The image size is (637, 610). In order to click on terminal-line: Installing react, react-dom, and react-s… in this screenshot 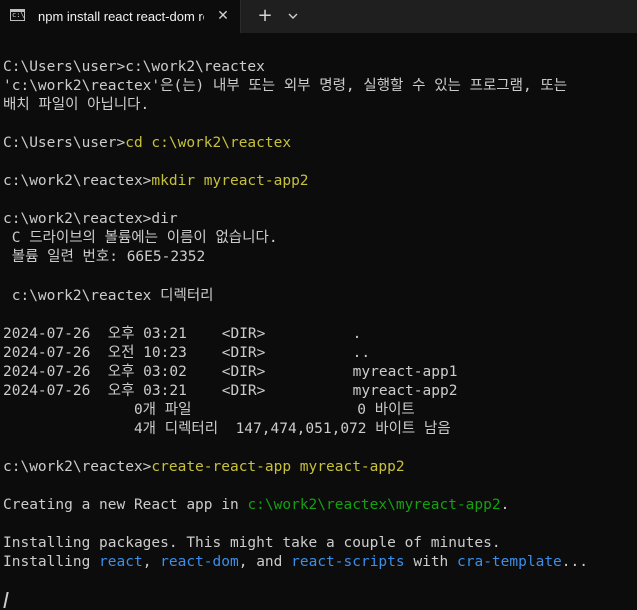, I will do `click(320, 562)`.